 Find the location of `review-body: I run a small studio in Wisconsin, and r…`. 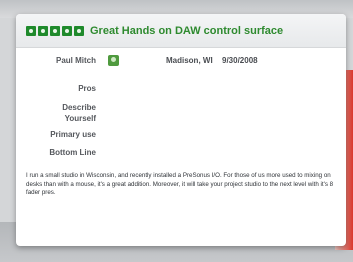

review-body: I run a small studio in Wisconsin, and r… is located at coordinates (180, 184).